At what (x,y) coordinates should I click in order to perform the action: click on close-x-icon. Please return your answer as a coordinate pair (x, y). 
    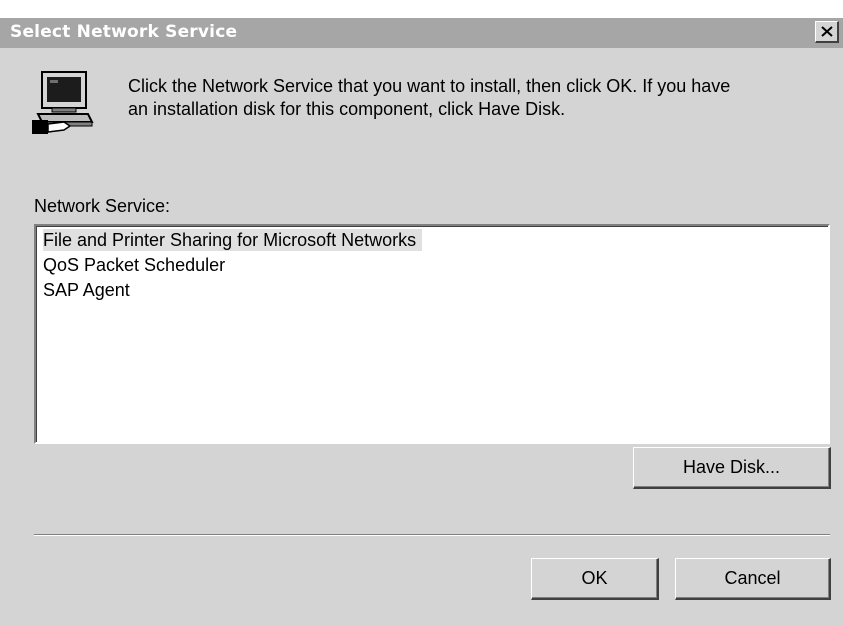
    Looking at the image, I should click on (826, 31).